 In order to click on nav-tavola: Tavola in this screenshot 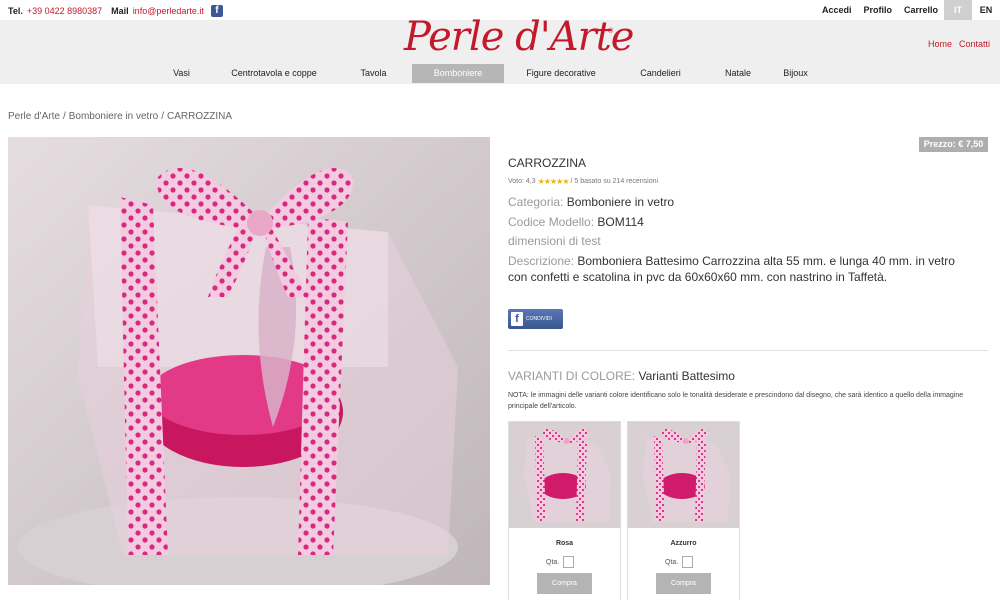, I will do `click(373, 73)`.